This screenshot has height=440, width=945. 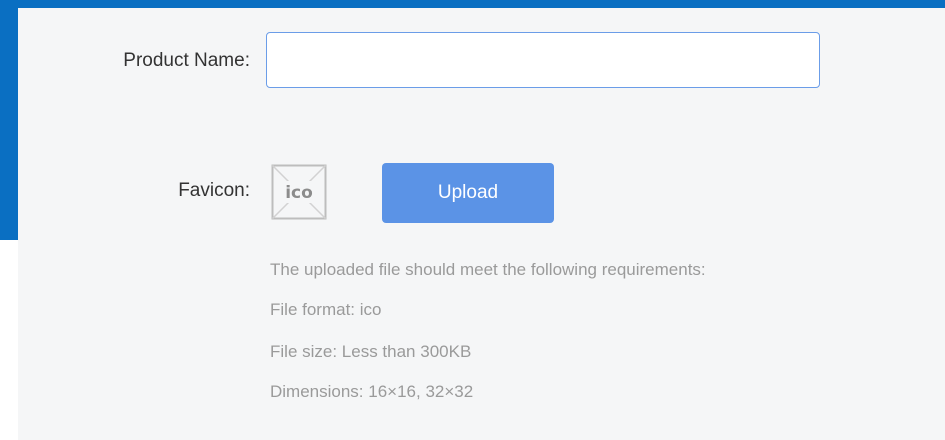 What do you see at coordinates (134, 192) in the screenshot?
I see `favicon-label-wrap: Favicon:` at bounding box center [134, 192].